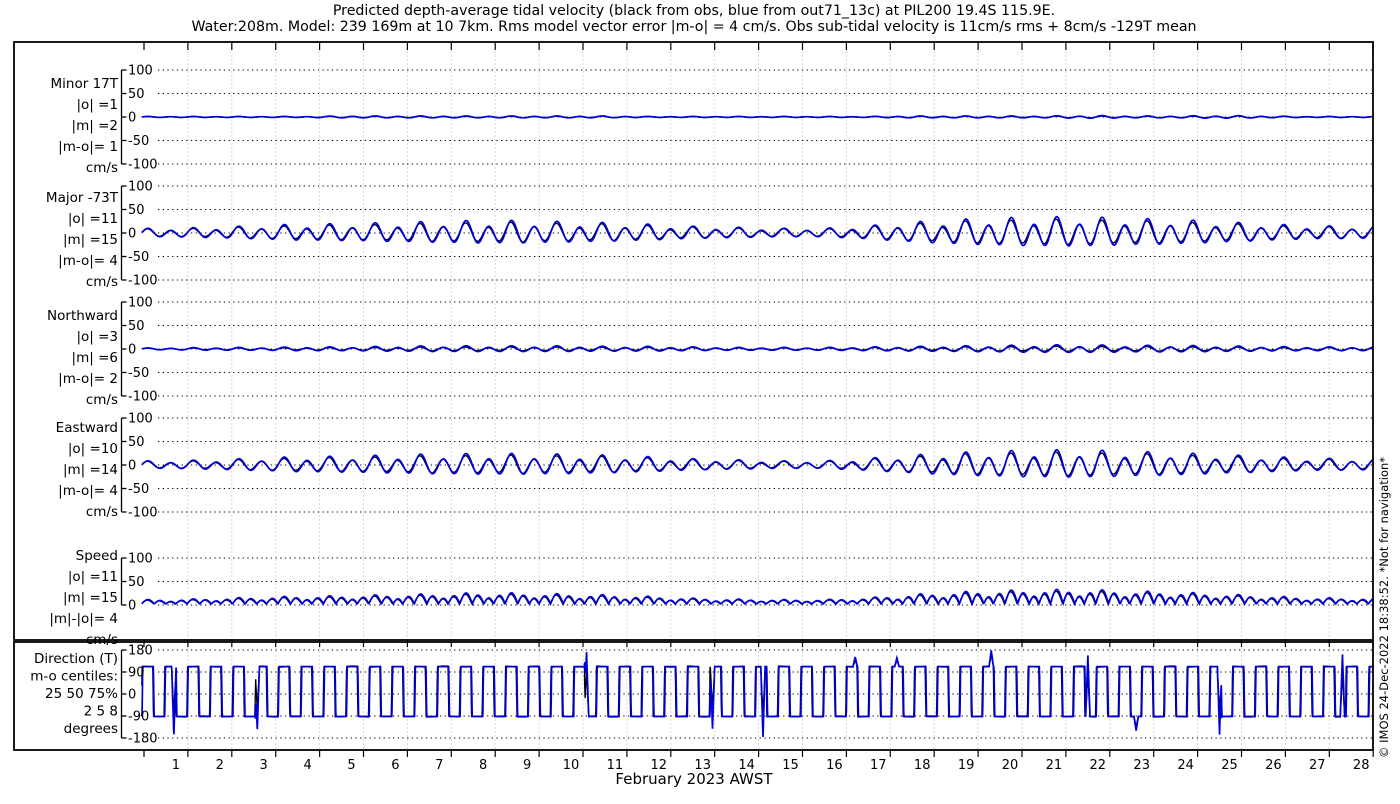  I want to click on panel-label-northward: |m| =6, so click(95, 358).